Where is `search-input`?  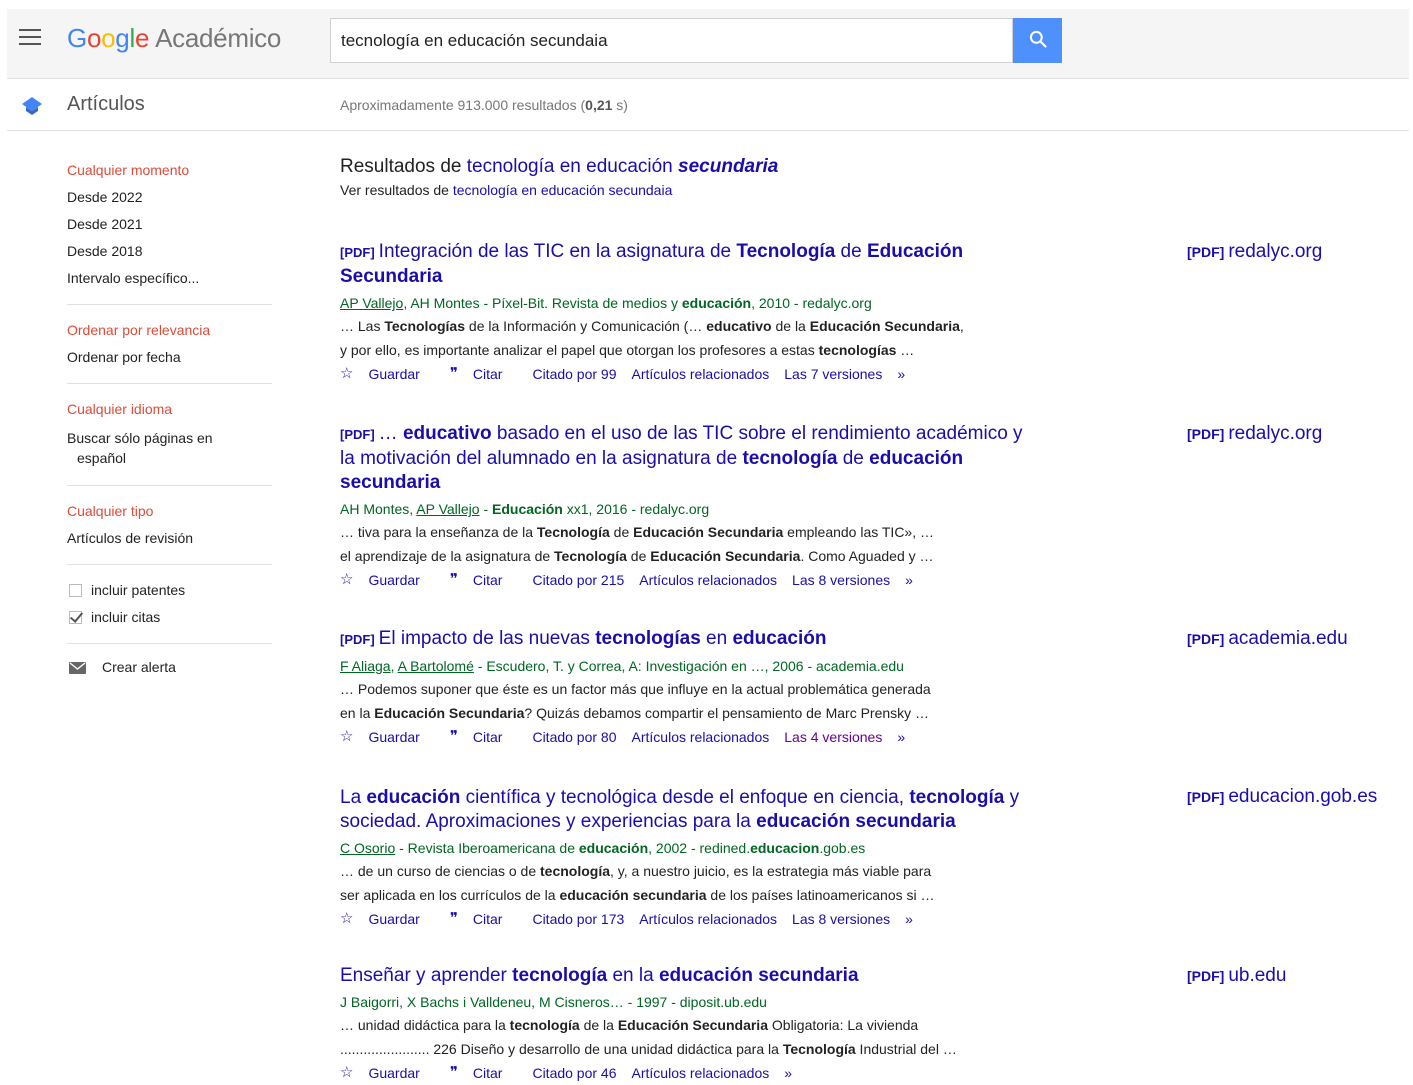
search-input is located at coordinates (671, 40).